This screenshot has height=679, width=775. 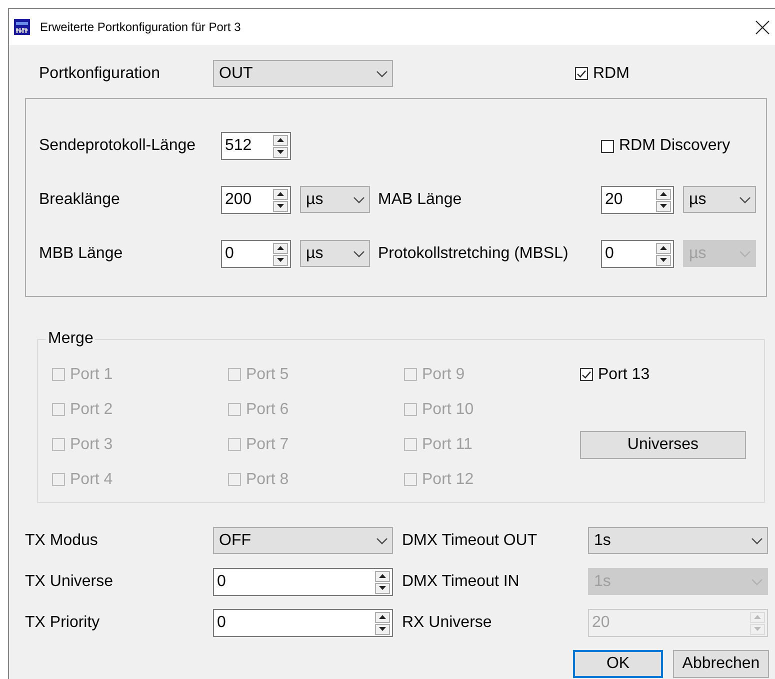 What do you see at coordinates (637, 200) in the screenshot?
I see `spin-field: 20` at bounding box center [637, 200].